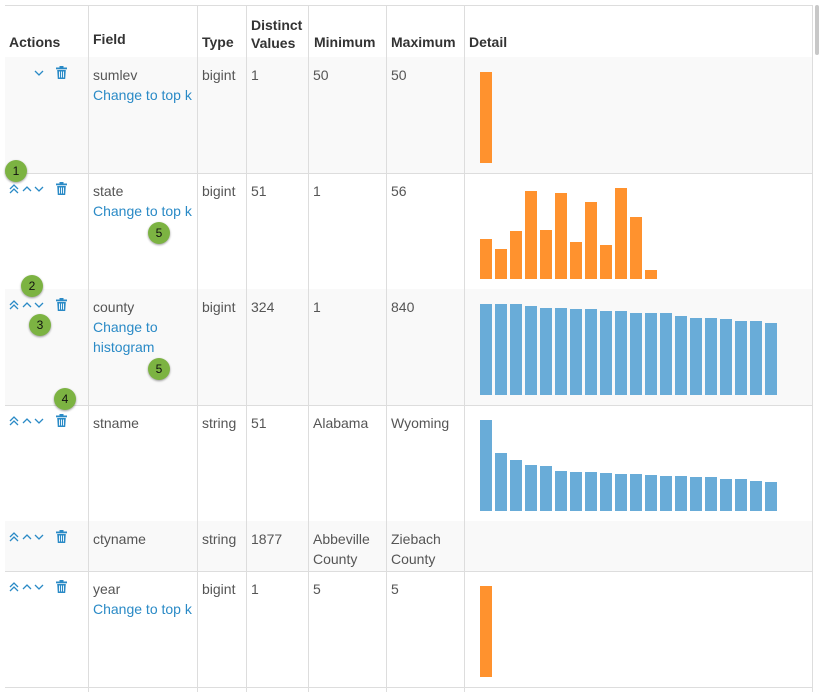 The height and width of the screenshot is (692, 819). What do you see at coordinates (276, 34) in the screenshot?
I see `header-distinct-values: Distinct Values` at bounding box center [276, 34].